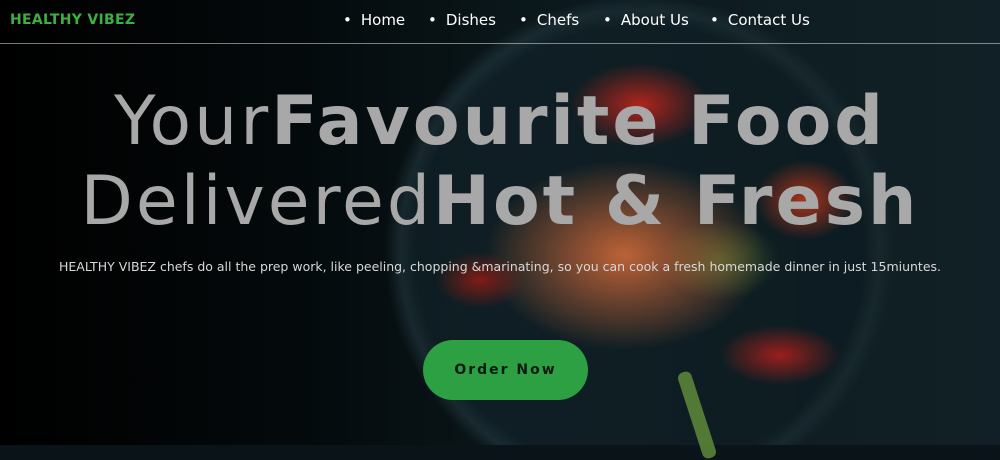 This screenshot has width=1000, height=460. What do you see at coordinates (462, 20) in the screenshot?
I see `nav-item-dishes: Dishes` at bounding box center [462, 20].